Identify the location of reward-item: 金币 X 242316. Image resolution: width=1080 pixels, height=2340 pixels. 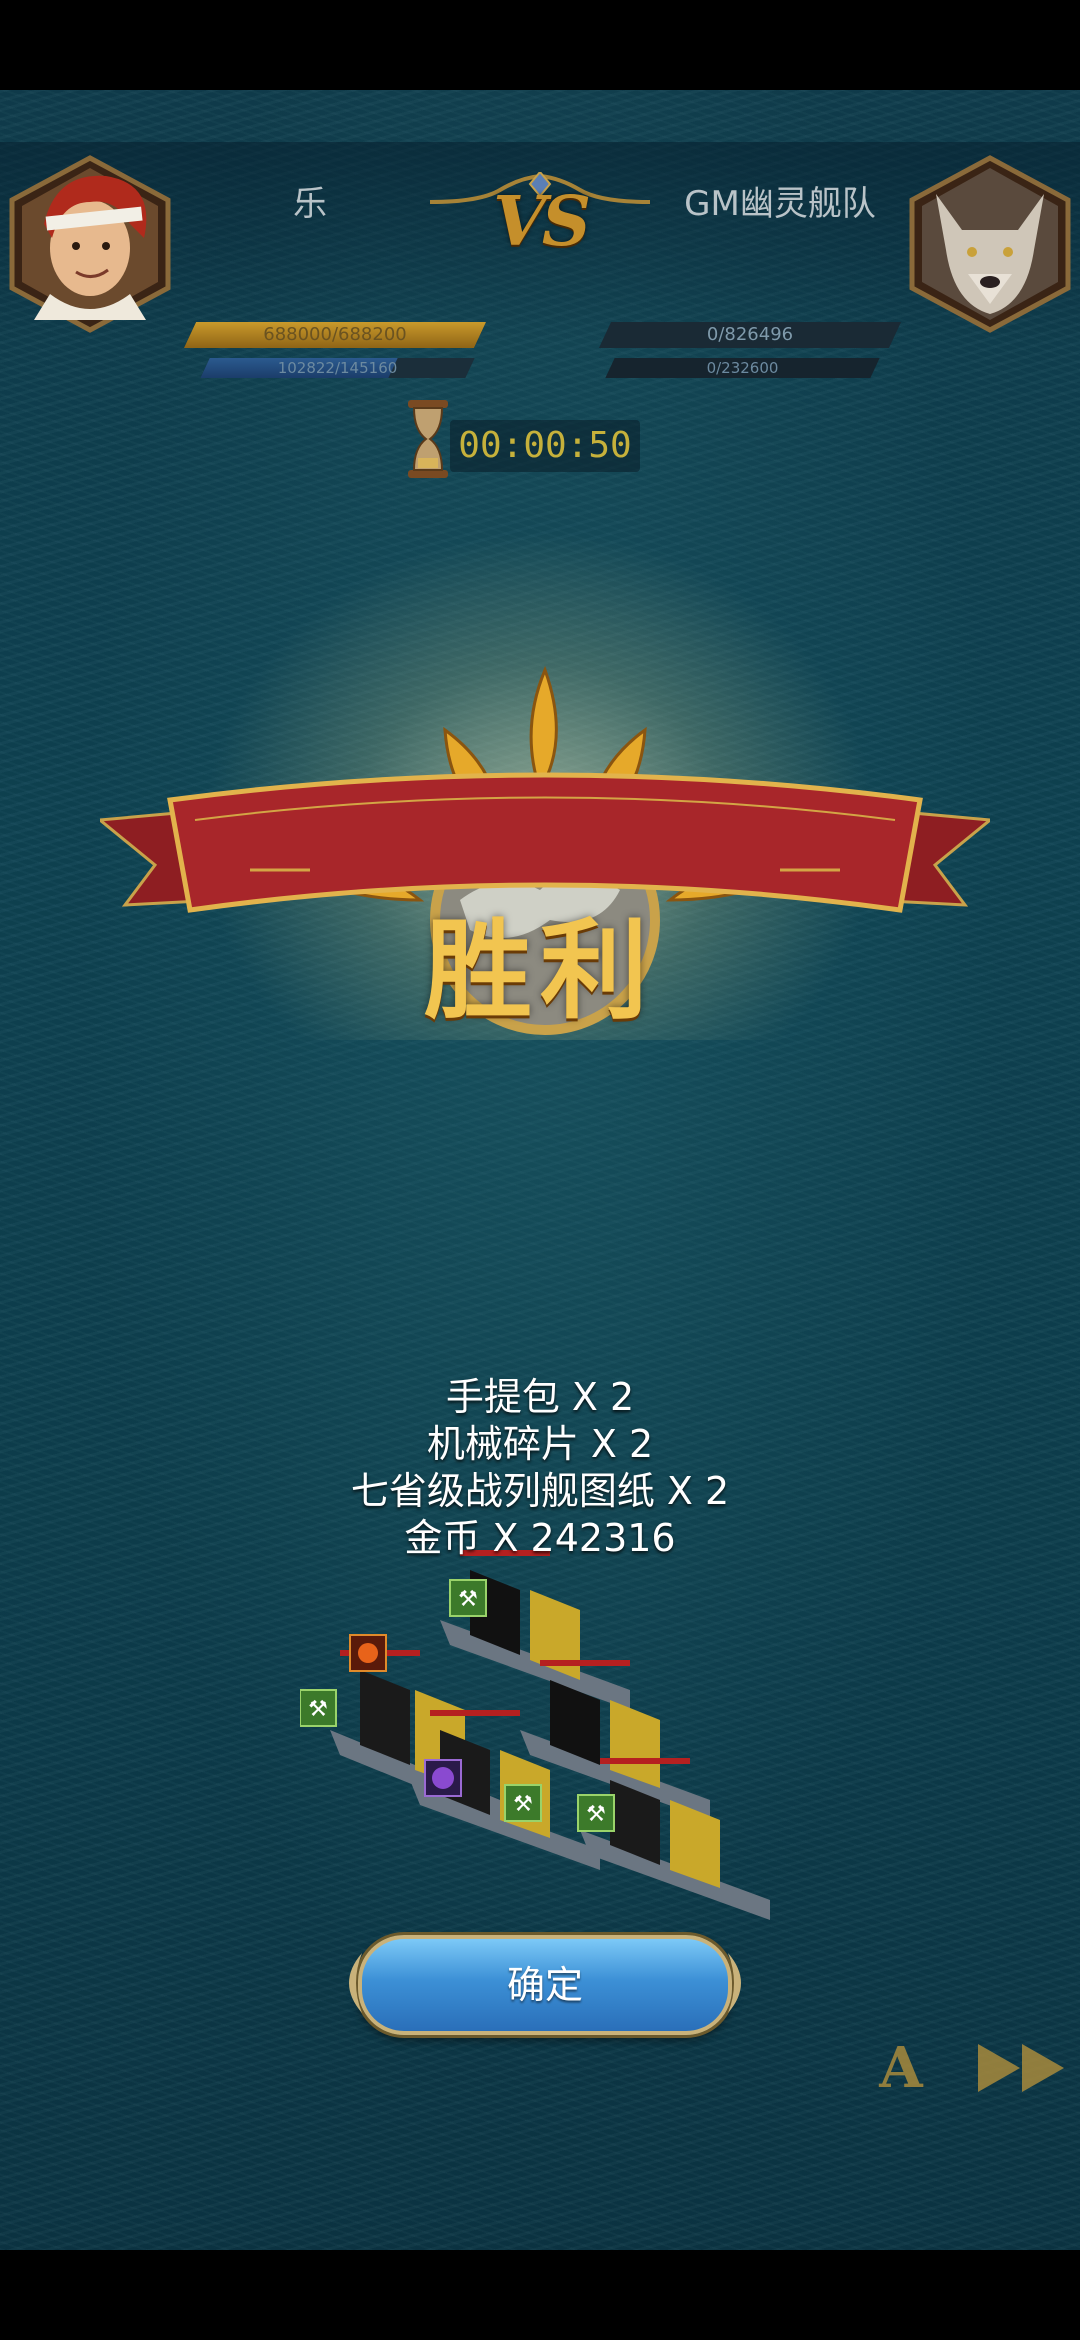
(540, 1538).